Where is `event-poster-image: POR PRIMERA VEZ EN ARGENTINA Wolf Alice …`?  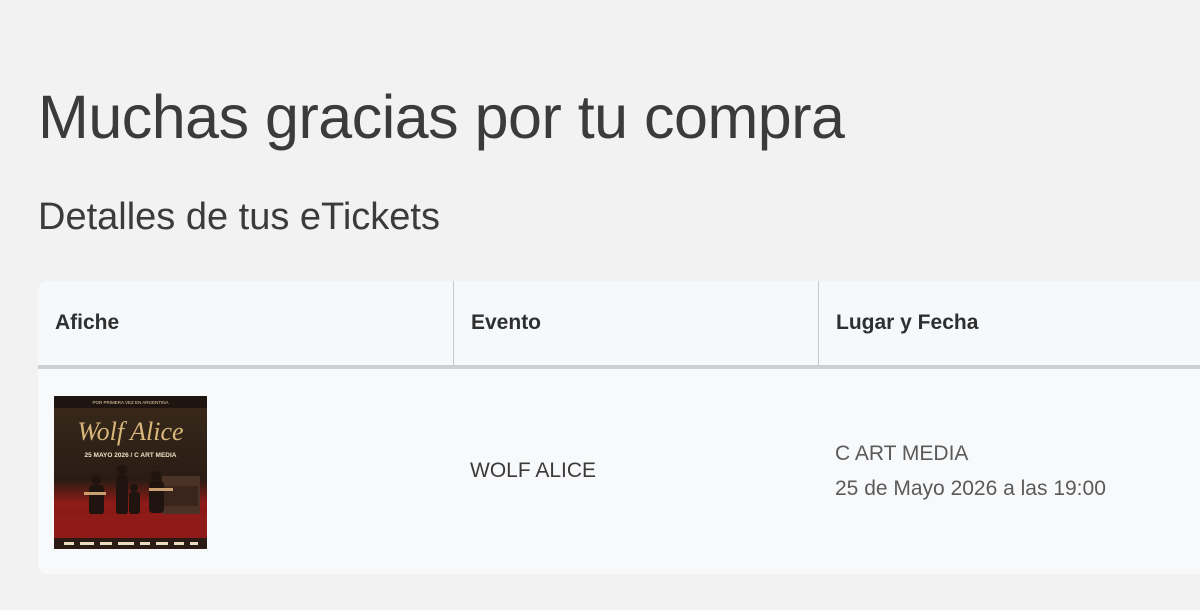
event-poster-image: POR PRIMERA VEZ EN ARGENTINA Wolf Alice … is located at coordinates (130, 472).